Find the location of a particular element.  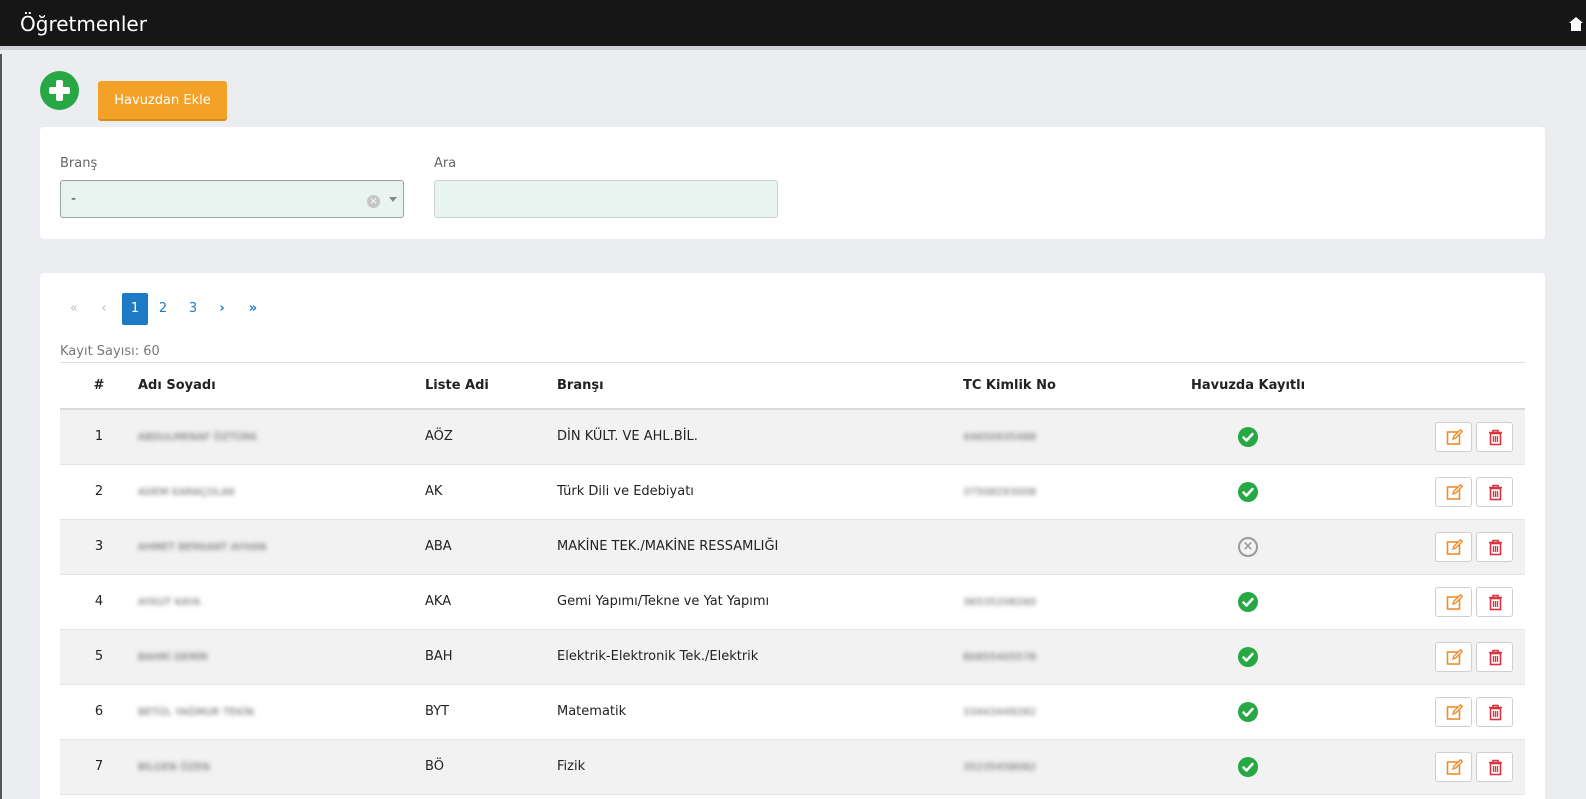

teacher-name: BİLGEN ÖZEN is located at coordinates (174, 767).